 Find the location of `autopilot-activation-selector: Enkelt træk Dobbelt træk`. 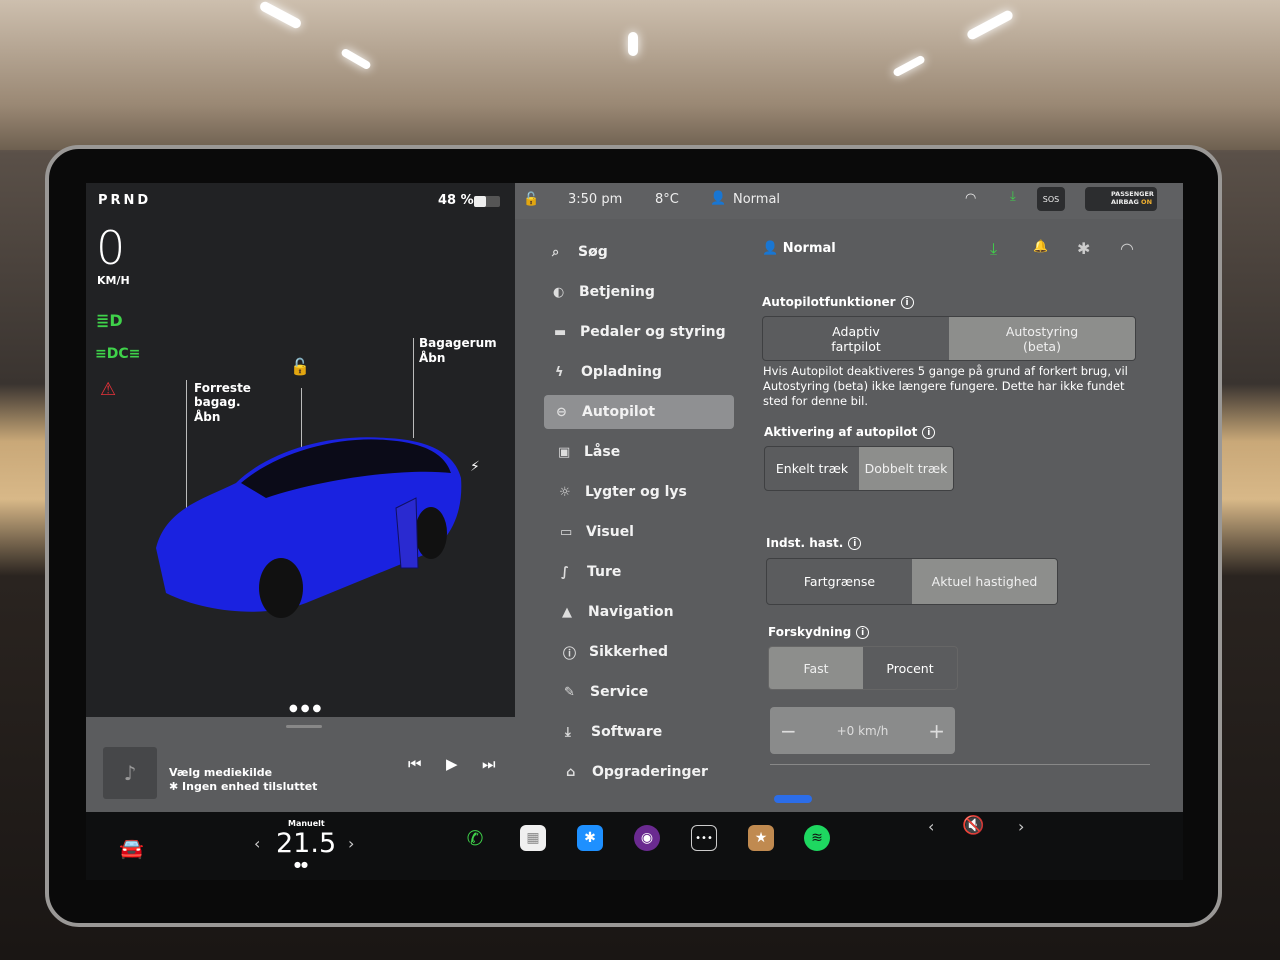

autopilot-activation-selector: Enkelt træk Dobbelt træk is located at coordinates (859, 468).